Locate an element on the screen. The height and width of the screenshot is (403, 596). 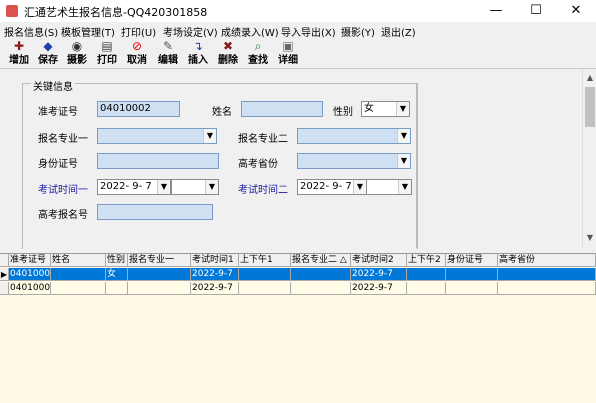
close-button: ✕ is located at coordinates (576, 11).